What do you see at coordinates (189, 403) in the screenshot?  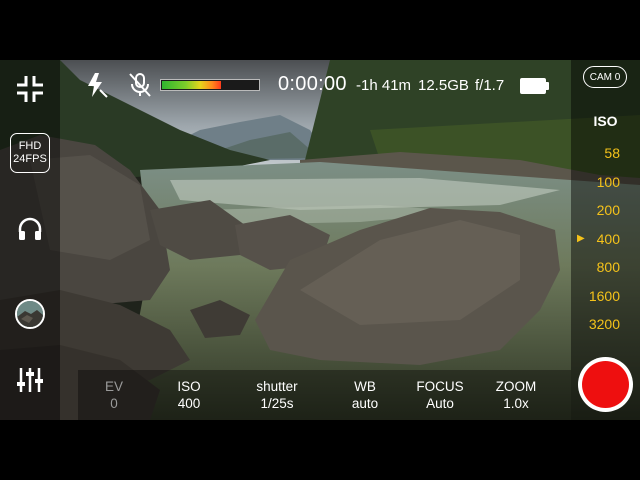 I see `param-value: 400` at bounding box center [189, 403].